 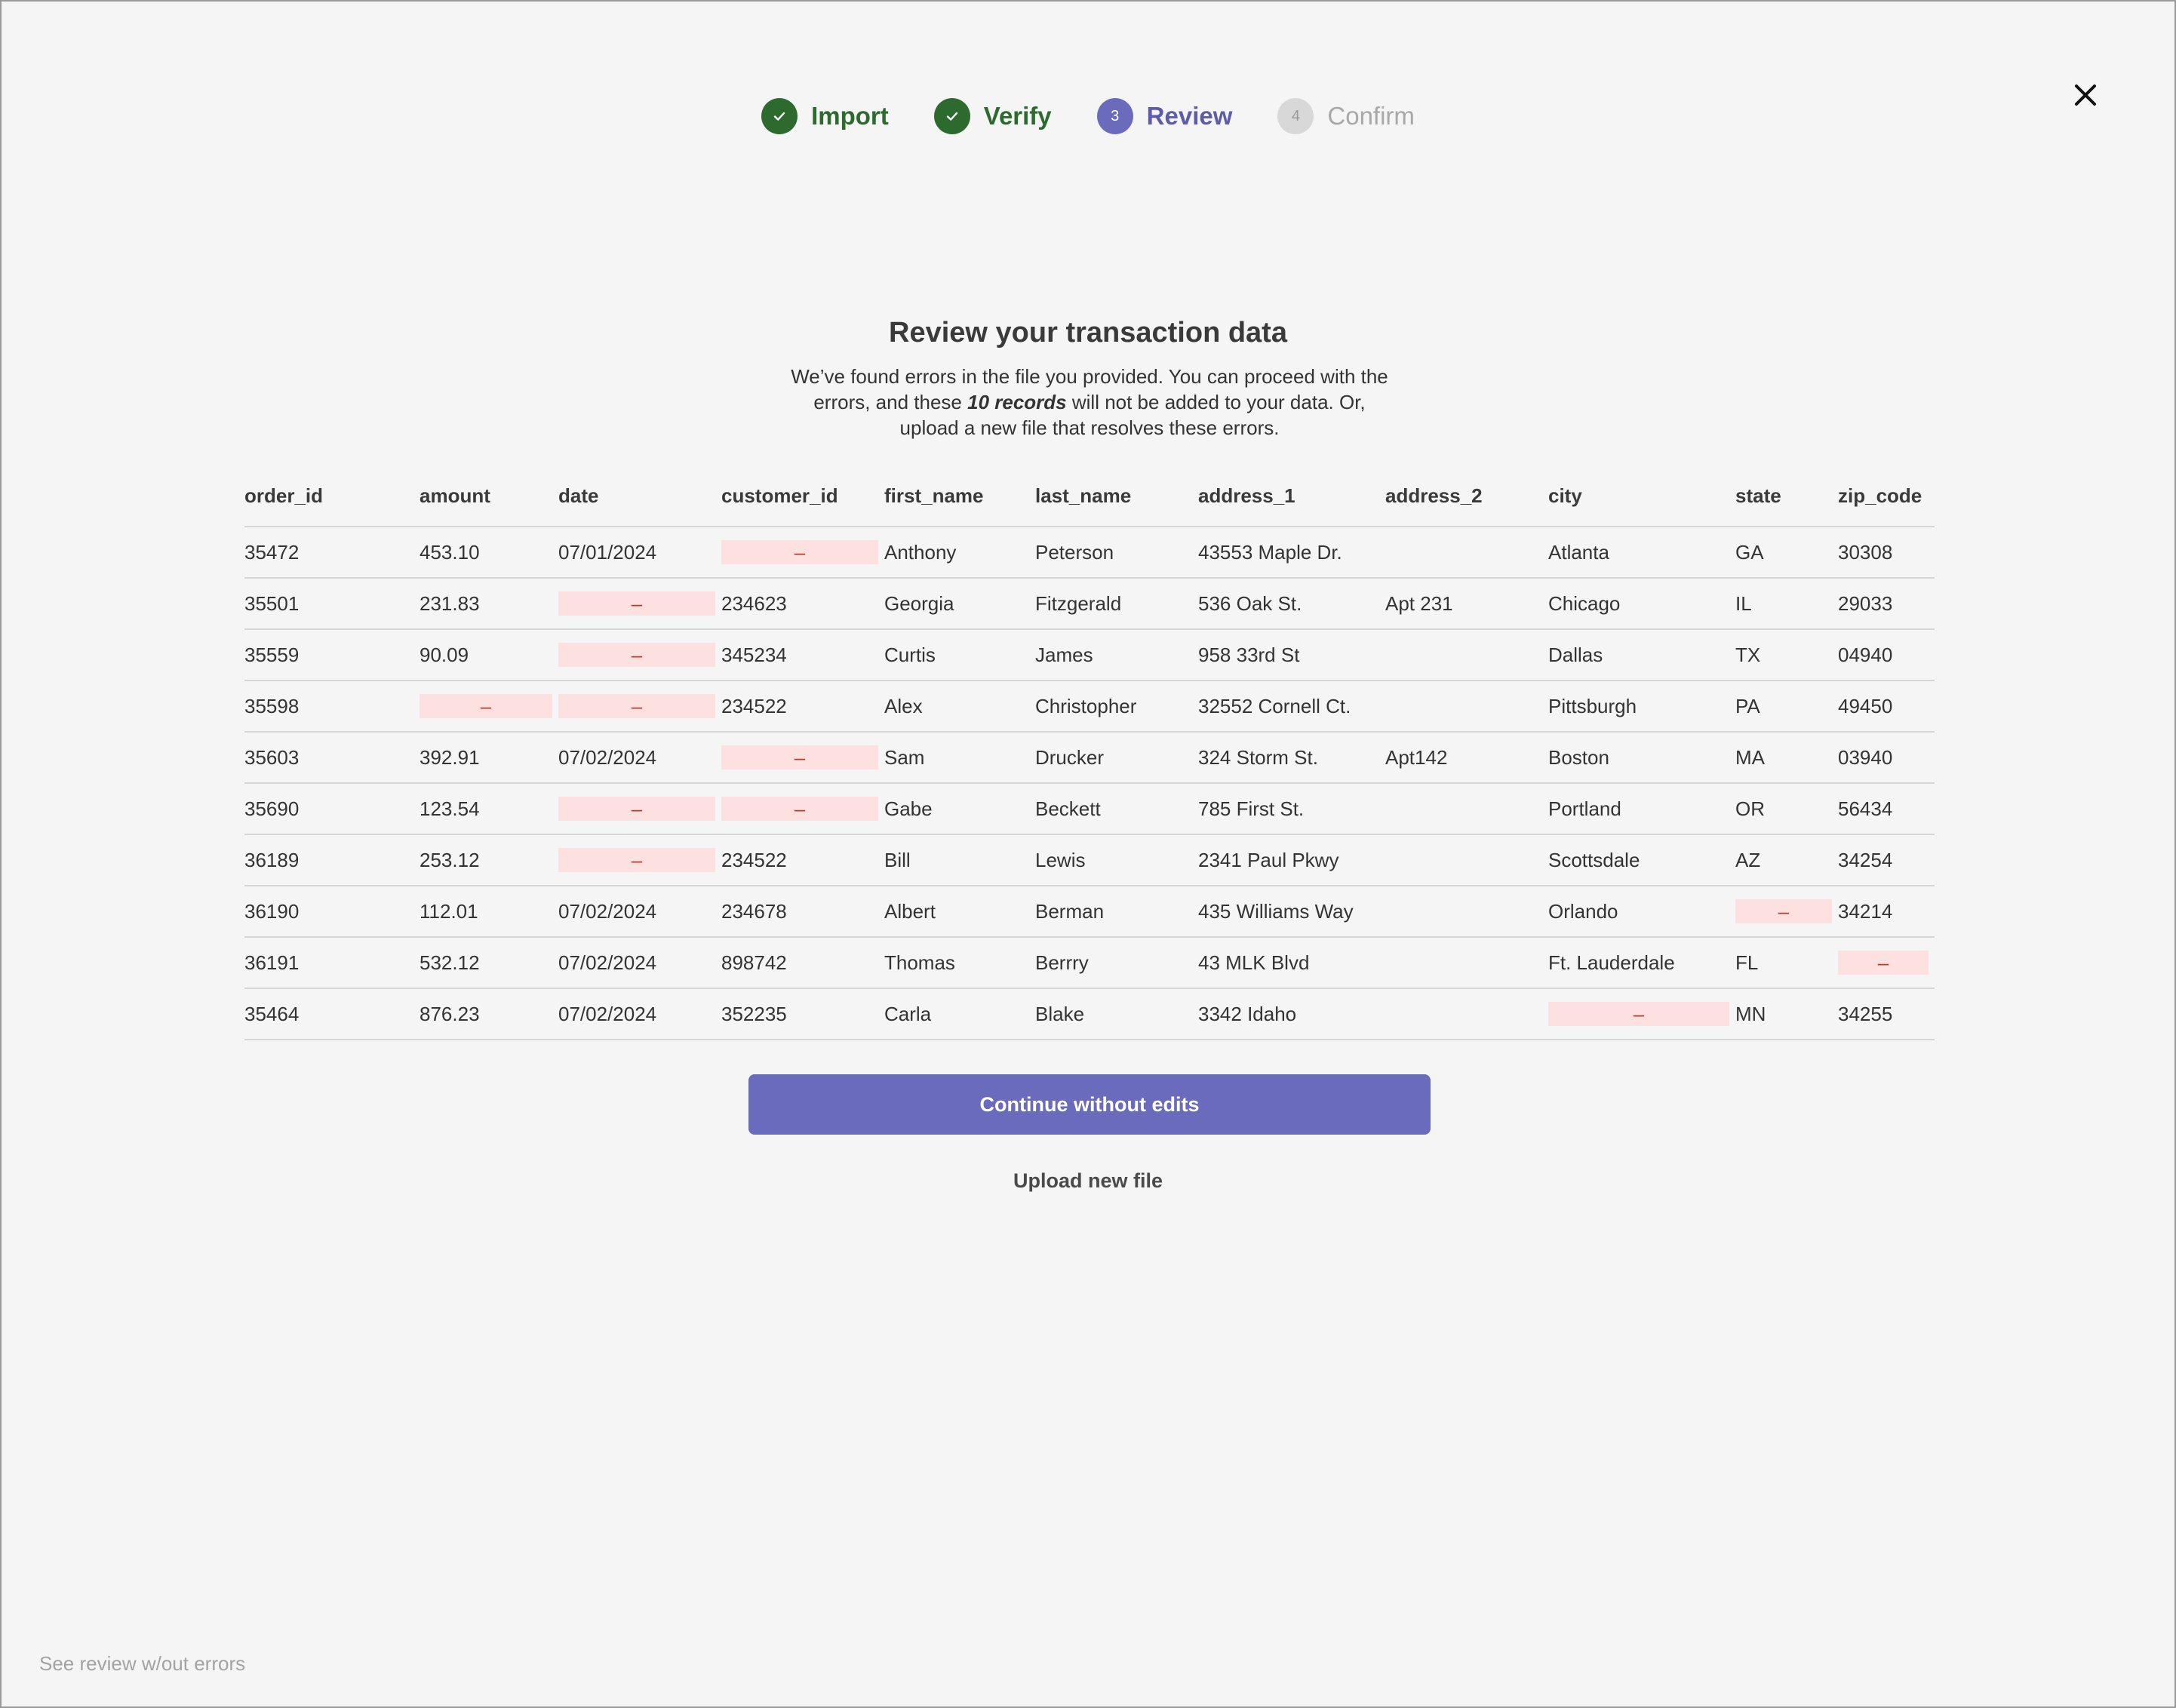 I want to click on column-header-address-1: address_1, so click(x=1291, y=499).